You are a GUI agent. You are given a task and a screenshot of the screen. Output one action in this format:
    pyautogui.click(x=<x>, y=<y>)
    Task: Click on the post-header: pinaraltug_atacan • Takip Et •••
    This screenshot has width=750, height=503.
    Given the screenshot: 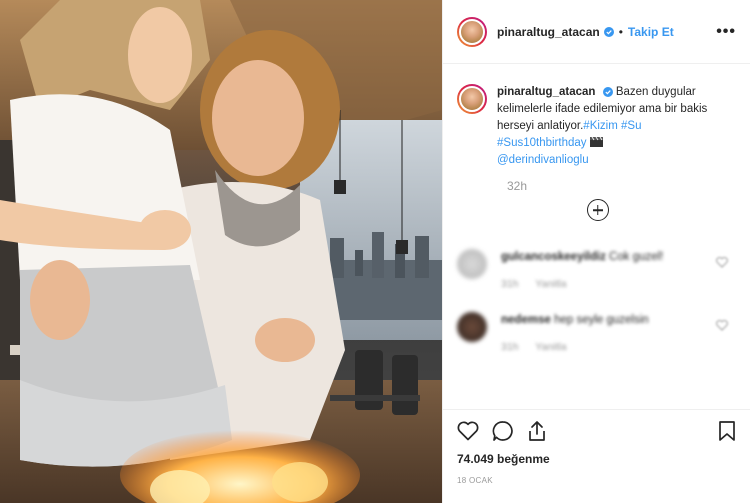 What is the action you would take?
    pyautogui.click(x=596, y=32)
    